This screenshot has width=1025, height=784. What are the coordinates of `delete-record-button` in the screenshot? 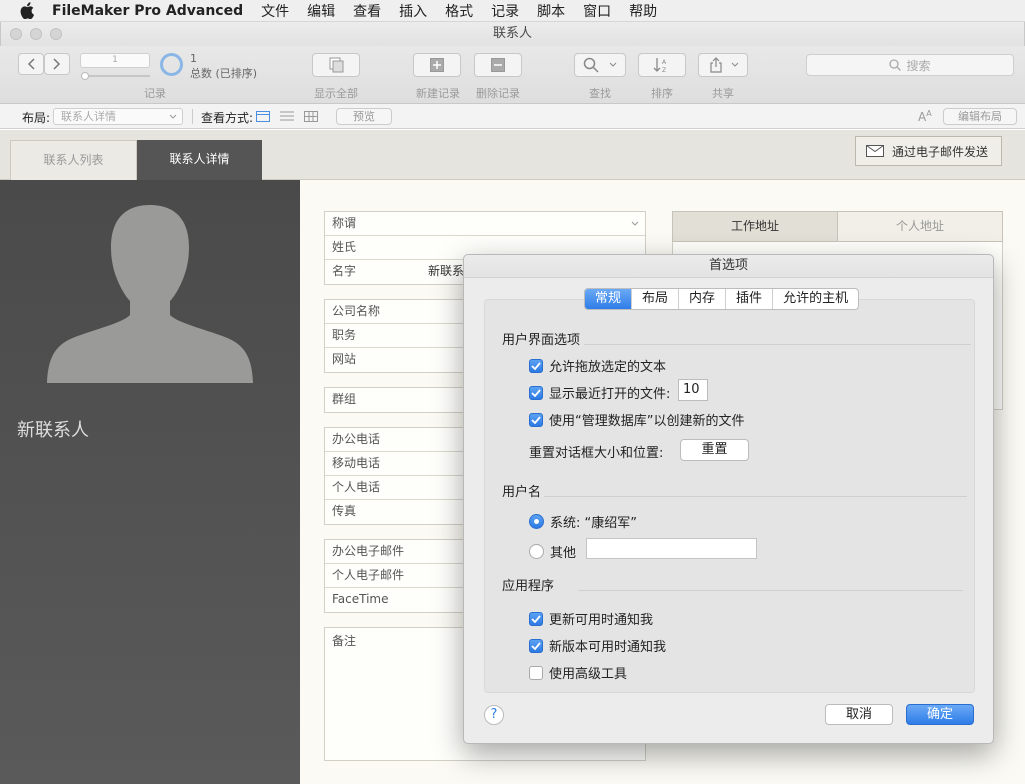 It's located at (498, 65).